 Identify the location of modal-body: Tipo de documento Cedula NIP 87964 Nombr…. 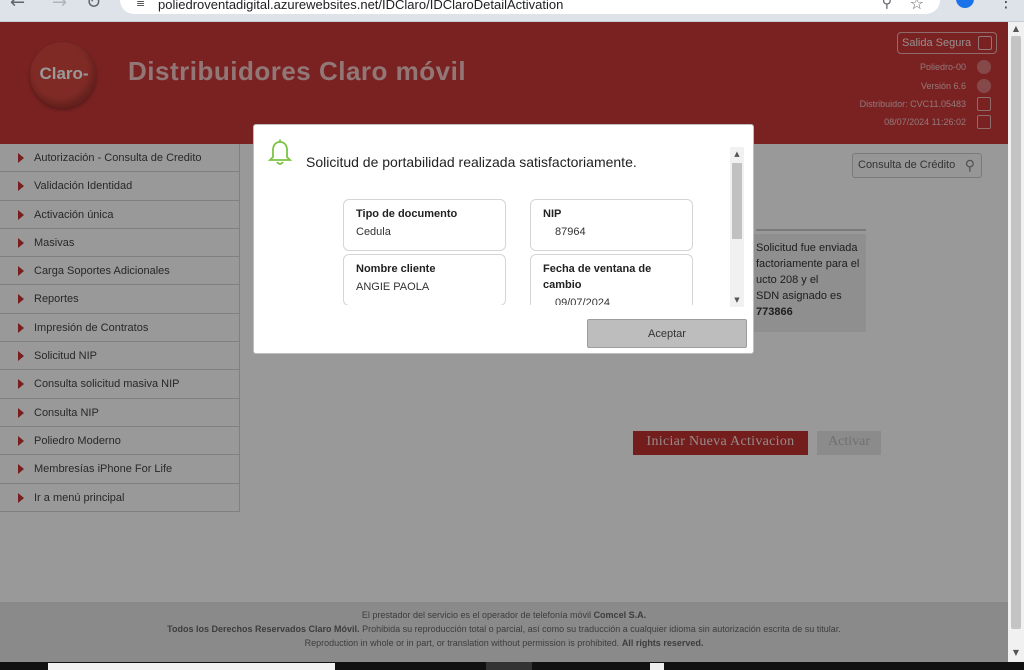
(491, 250).